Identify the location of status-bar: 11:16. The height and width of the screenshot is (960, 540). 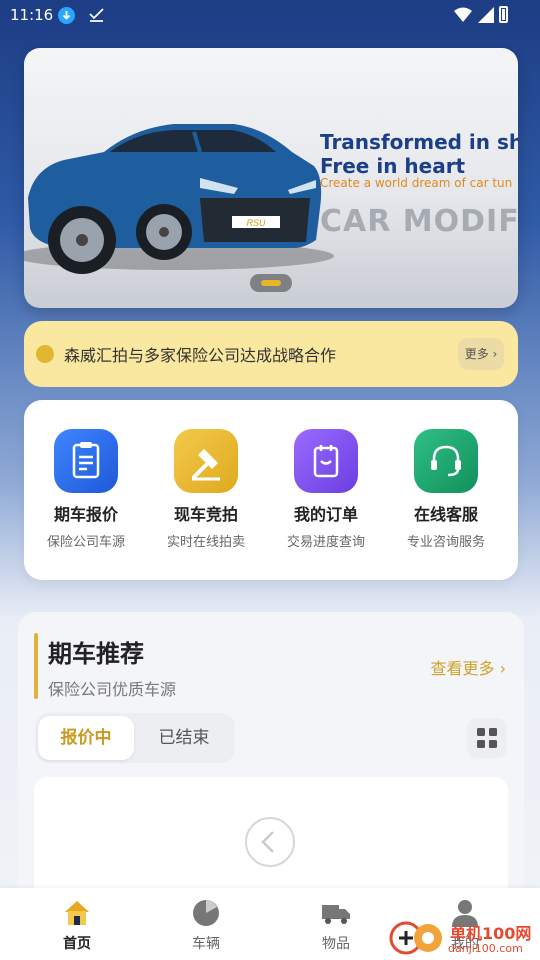
(270, 16).